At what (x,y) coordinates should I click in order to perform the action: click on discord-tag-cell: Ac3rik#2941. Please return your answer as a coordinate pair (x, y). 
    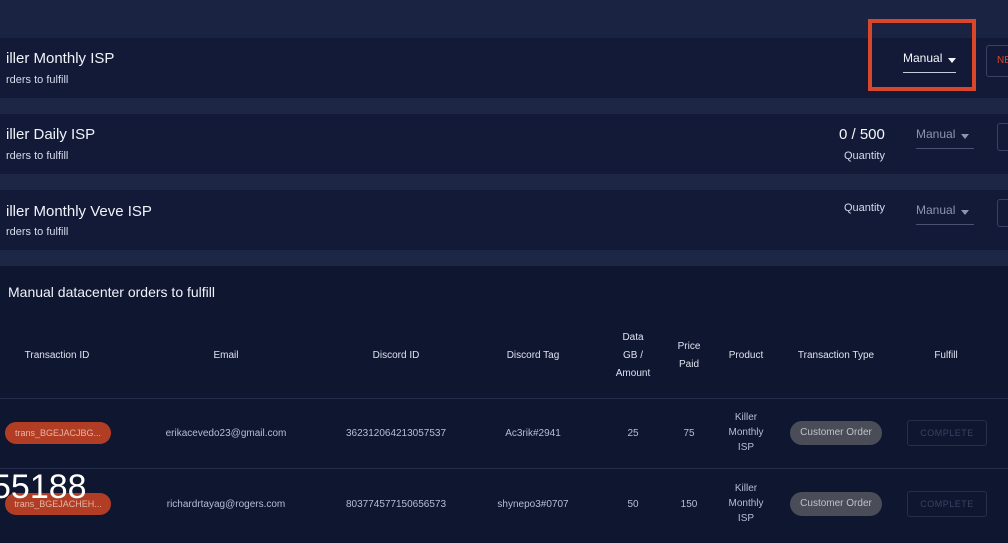
    Looking at the image, I should click on (533, 433).